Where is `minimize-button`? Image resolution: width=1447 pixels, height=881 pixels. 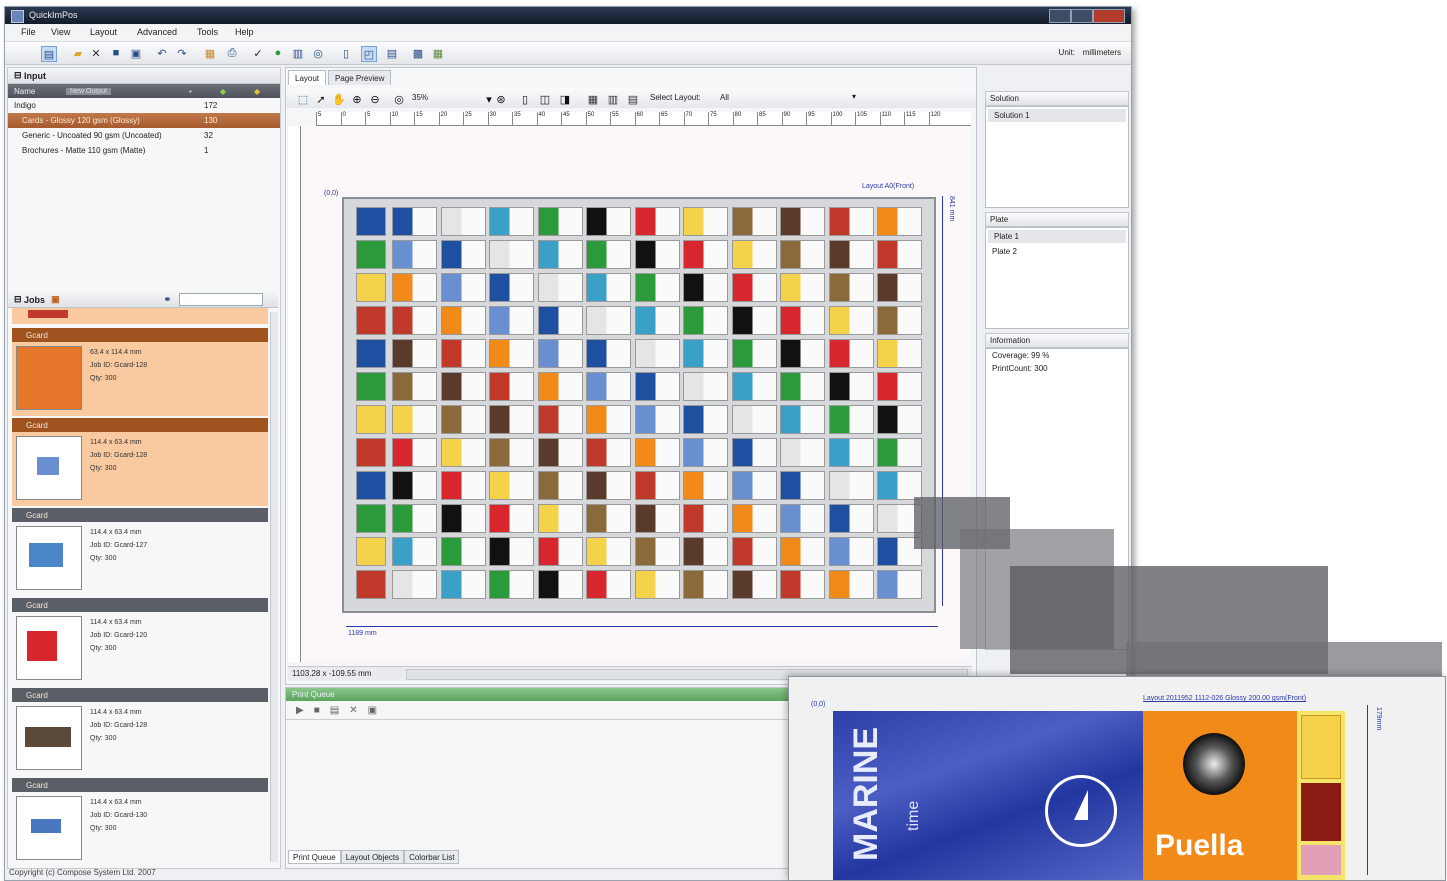
minimize-button is located at coordinates (1060, 16).